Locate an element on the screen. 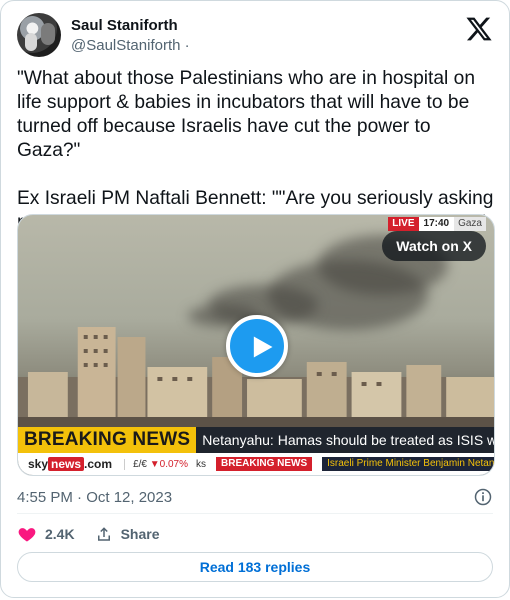  action-bar: 2.4K Share is located at coordinates (98, 534).